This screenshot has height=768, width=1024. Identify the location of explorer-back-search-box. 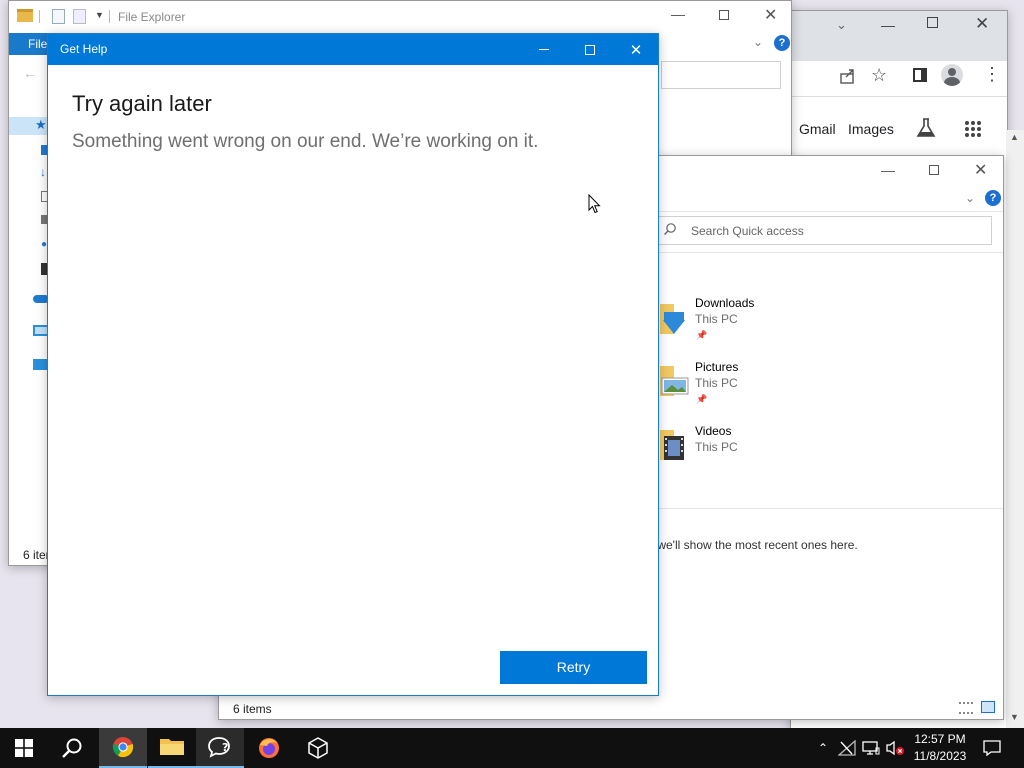
(721, 75).